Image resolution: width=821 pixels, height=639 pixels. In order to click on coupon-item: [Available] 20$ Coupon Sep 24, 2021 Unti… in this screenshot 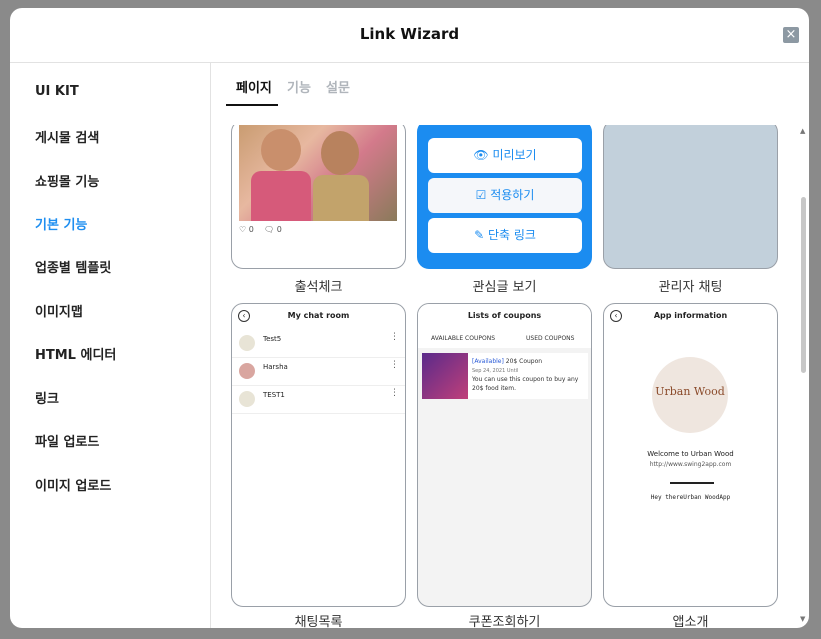, I will do `click(505, 376)`.